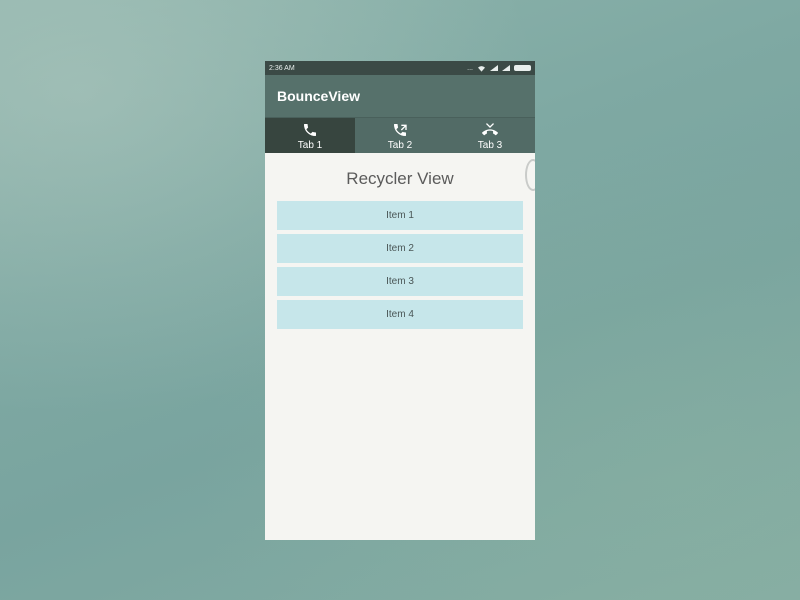 The width and height of the screenshot is (800, 600). Describe the element at coordinates (490, 136) in the screenshot. I see `tab-3: Tab 3` at that location.